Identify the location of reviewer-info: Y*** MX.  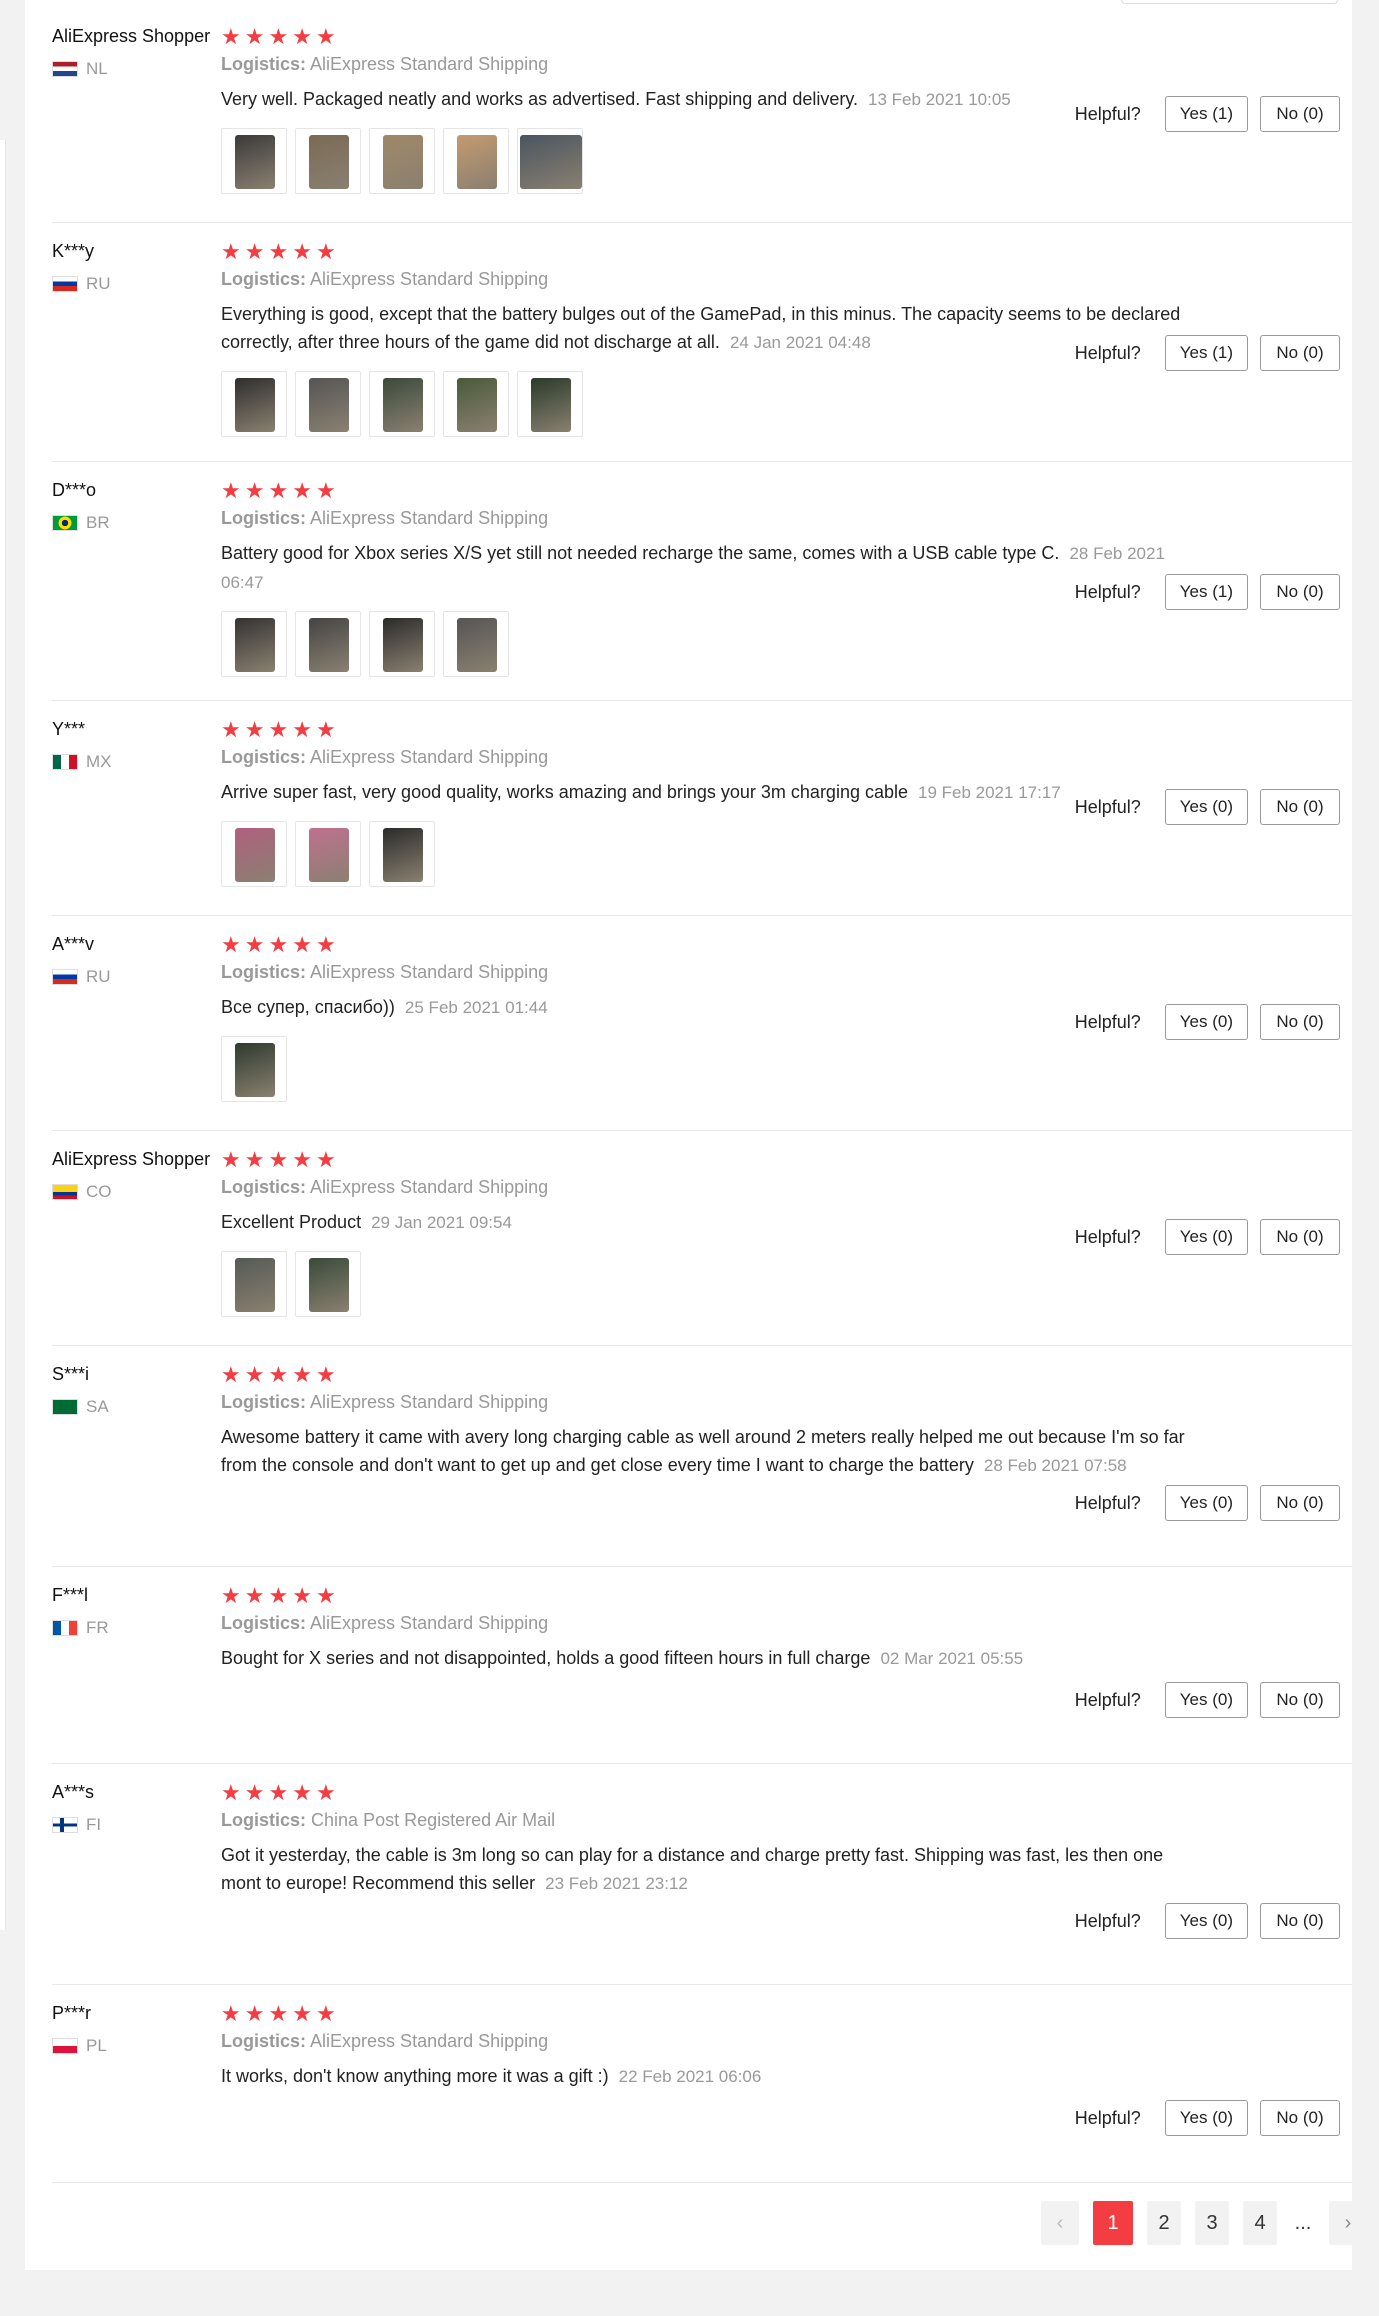
(137, 745).